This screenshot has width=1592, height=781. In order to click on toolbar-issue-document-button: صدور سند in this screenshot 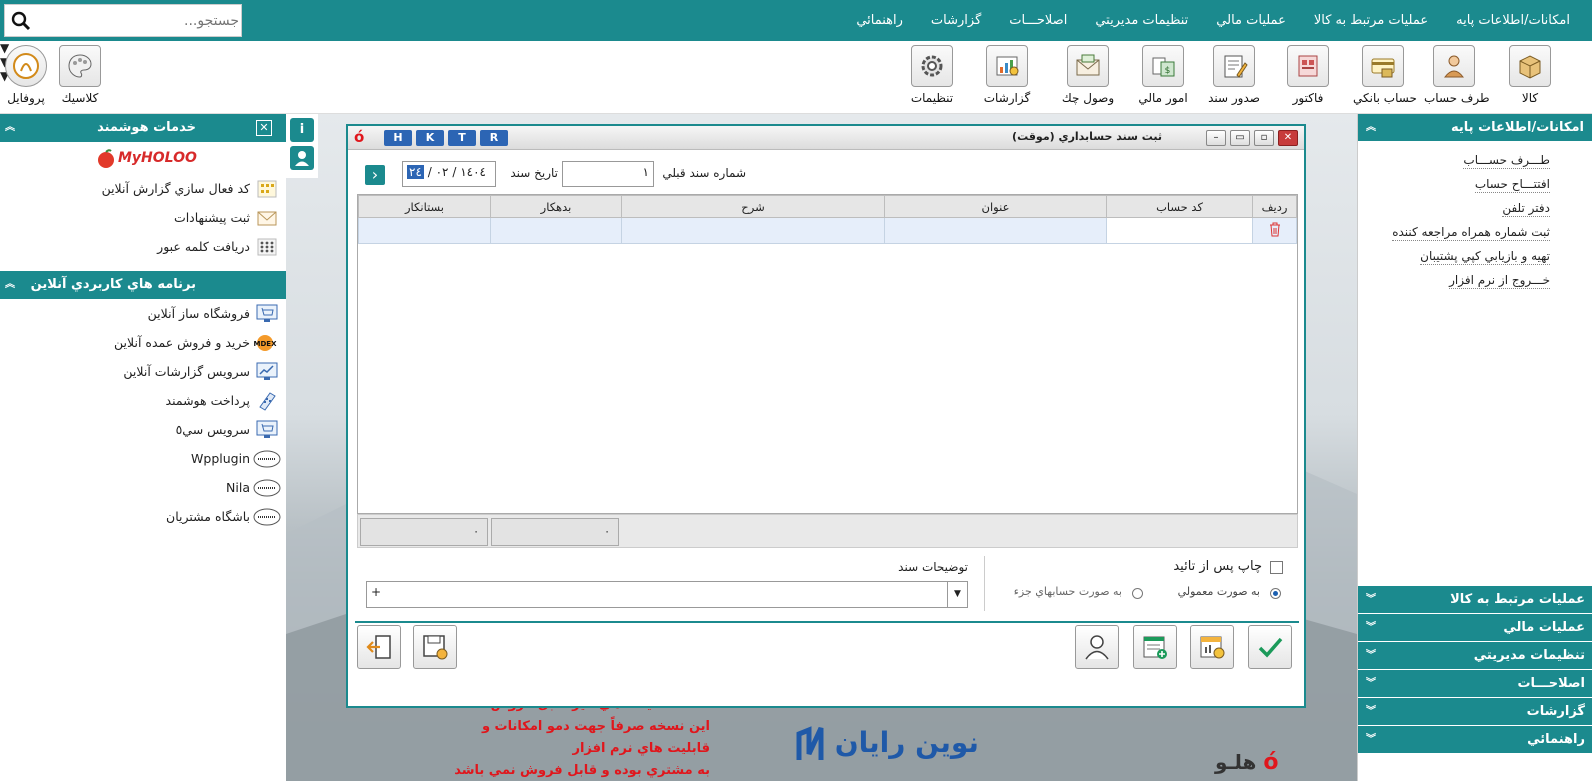, I will do `click(1234, 75)`.